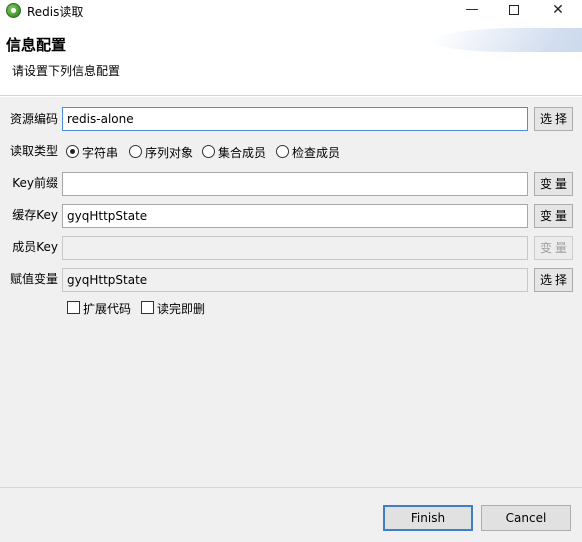  Describe the element at coordinates (526, 518) in the screenshot. I see `cancel-button: Cancel` at that location.